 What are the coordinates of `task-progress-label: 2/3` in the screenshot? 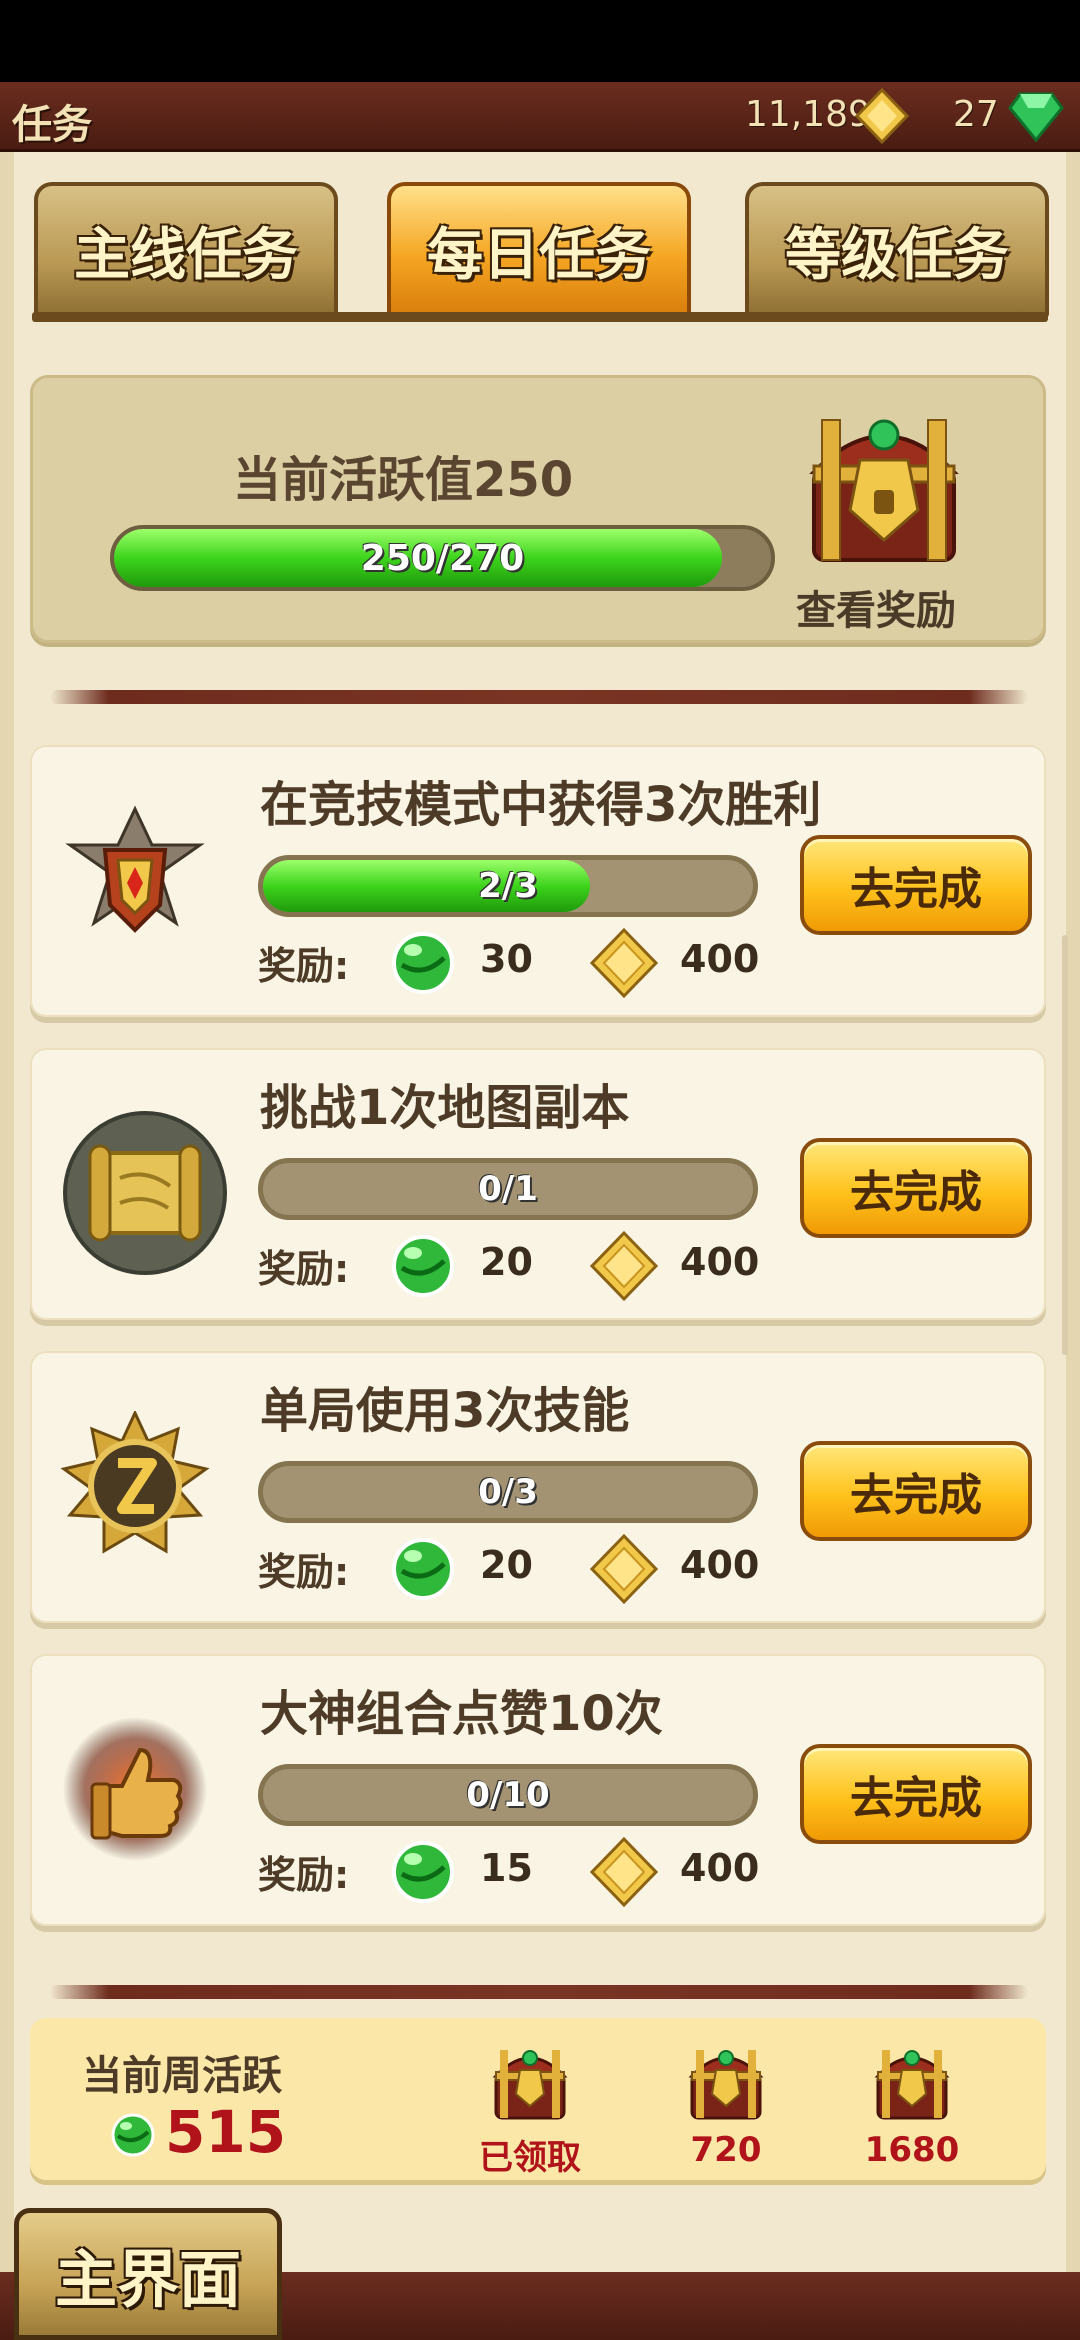 It's located at (508, 886).